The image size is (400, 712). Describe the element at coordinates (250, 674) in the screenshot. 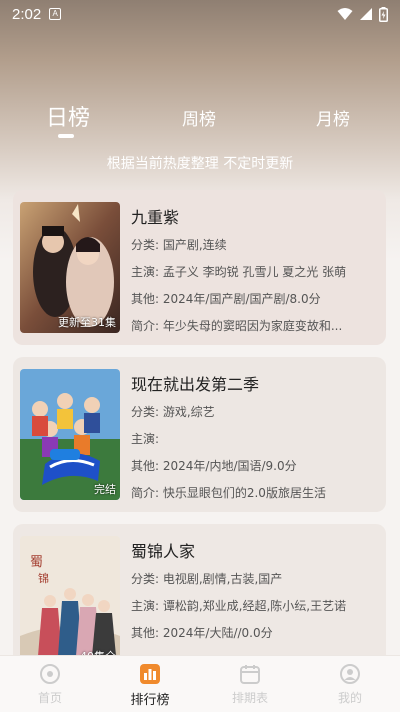

I see `calendar-icon` at that location.